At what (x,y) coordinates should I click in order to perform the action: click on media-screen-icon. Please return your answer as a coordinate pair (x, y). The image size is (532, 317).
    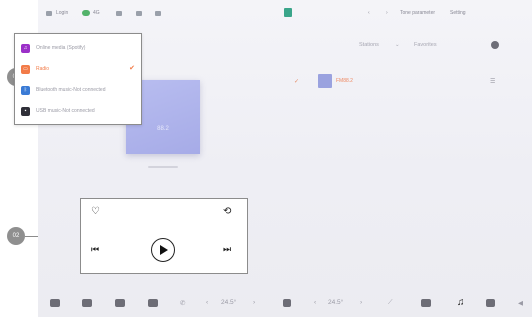
    Looking at the image, I should click on (426, 303).